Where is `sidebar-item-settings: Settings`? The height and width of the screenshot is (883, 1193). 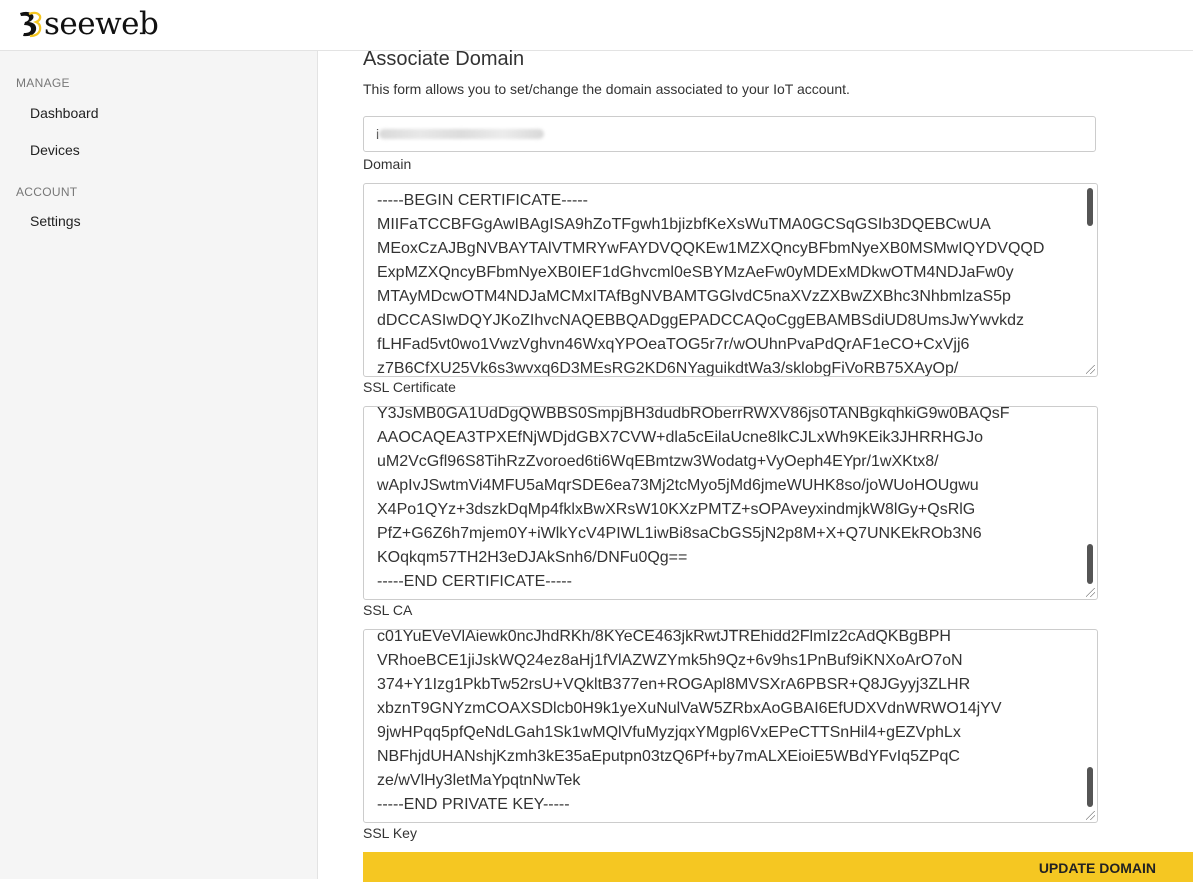
sidebar-item-settings: Settings is located at coordinates (55, 221).